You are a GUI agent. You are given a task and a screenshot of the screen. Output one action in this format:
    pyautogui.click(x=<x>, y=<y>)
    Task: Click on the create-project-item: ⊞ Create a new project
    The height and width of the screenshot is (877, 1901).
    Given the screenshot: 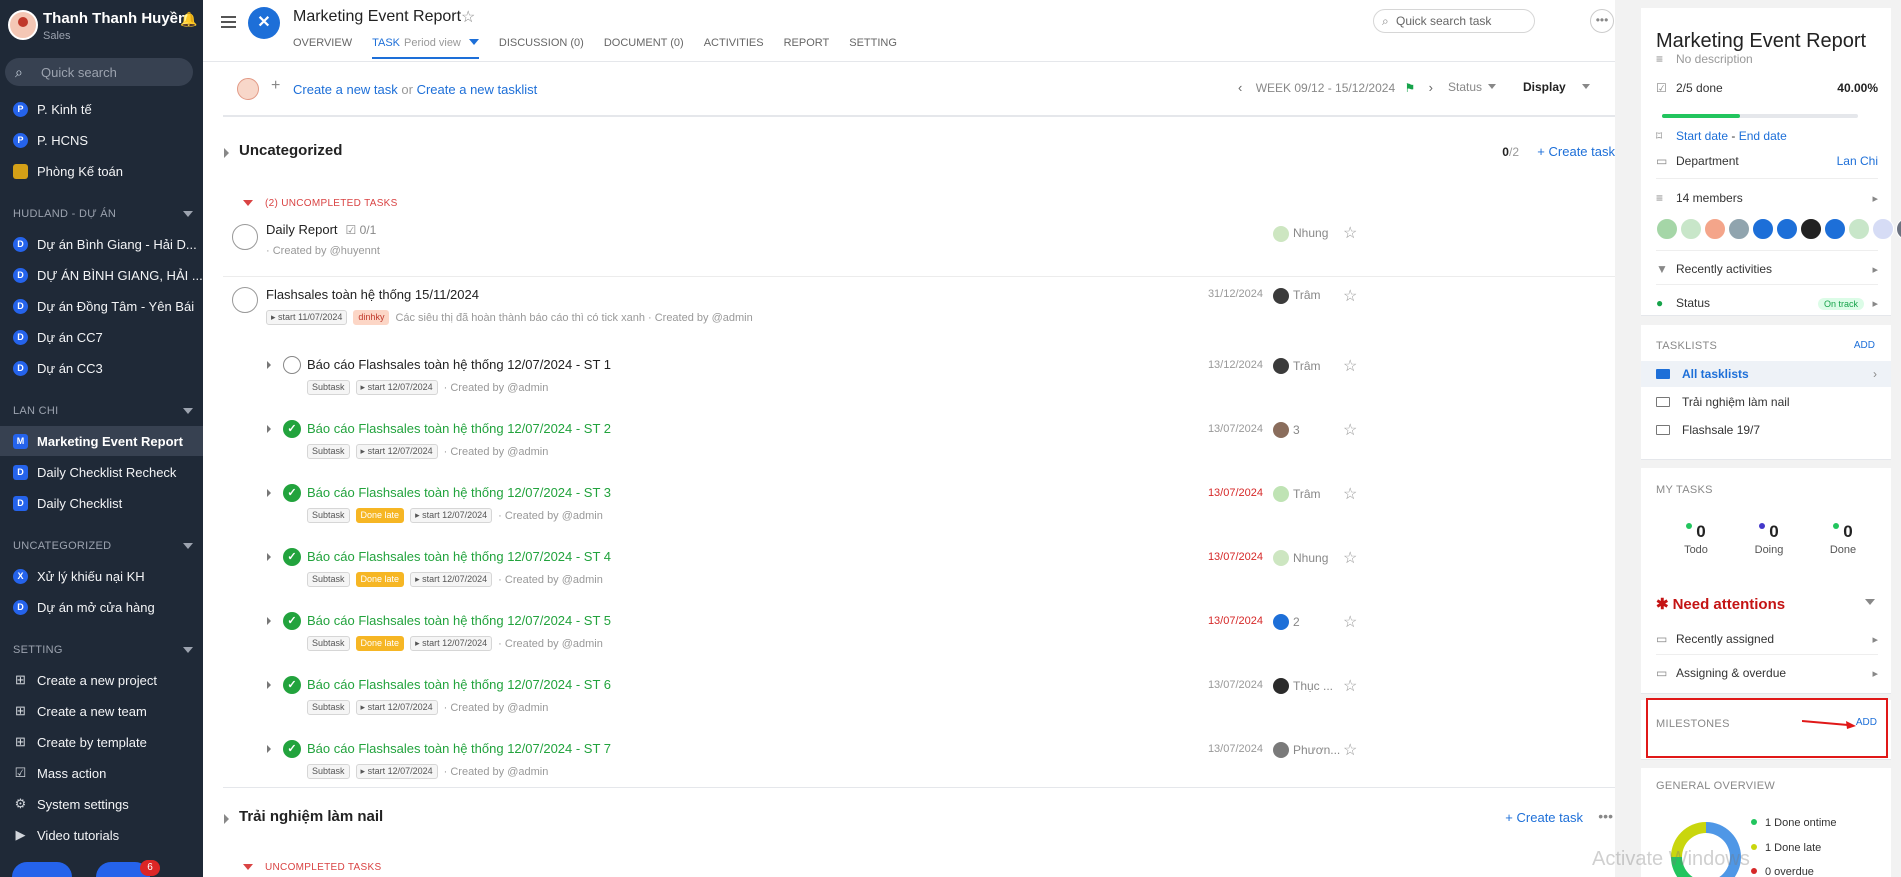 What is the action you would take?
    pyautogui.click(x=101, y=680)
    